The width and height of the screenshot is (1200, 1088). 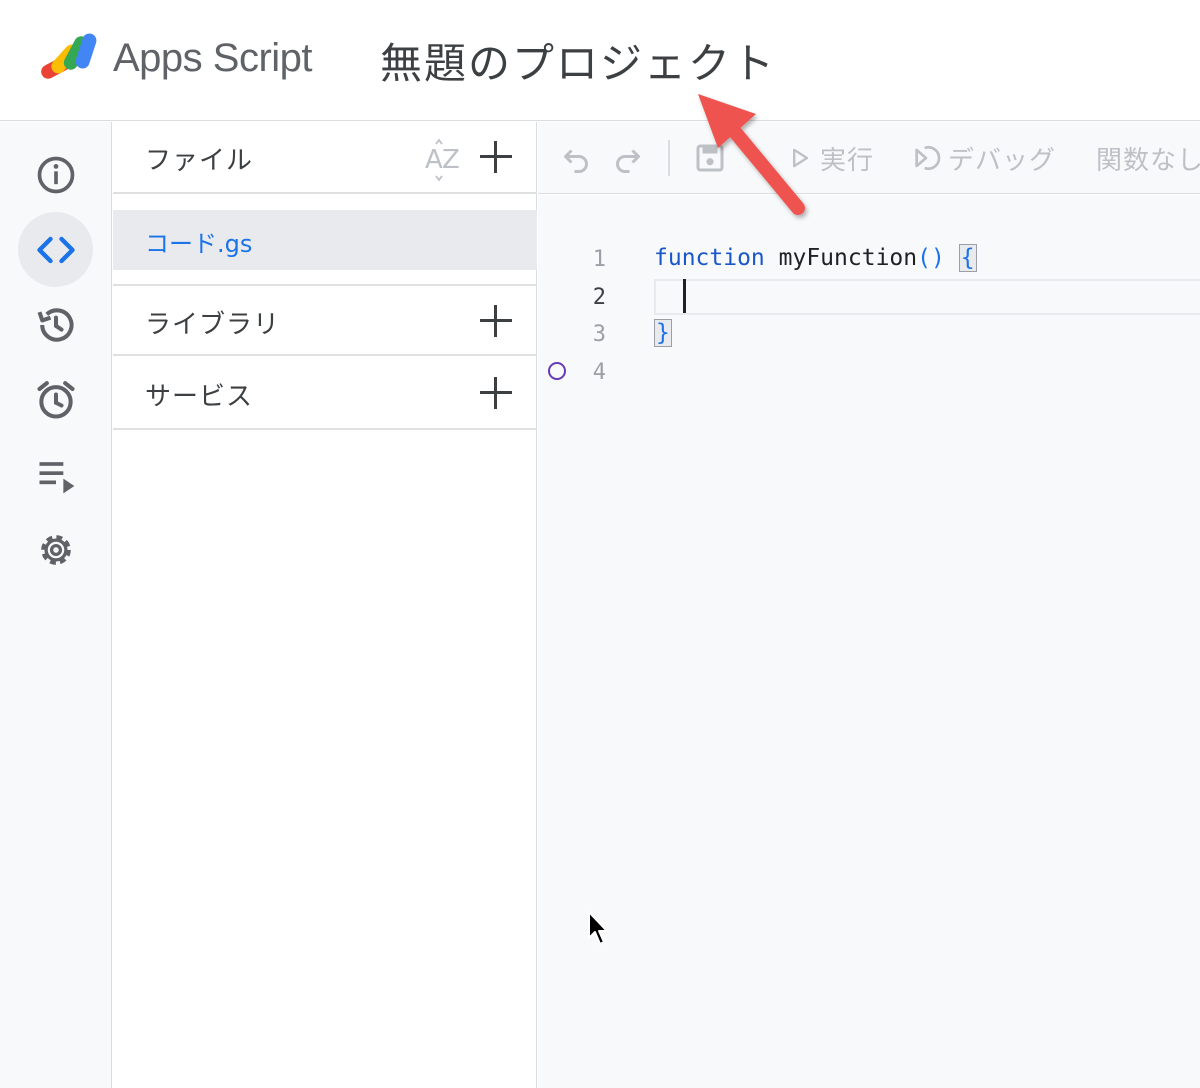 I want to click on files-header-label: ファイル, so click(x=199, y=161).